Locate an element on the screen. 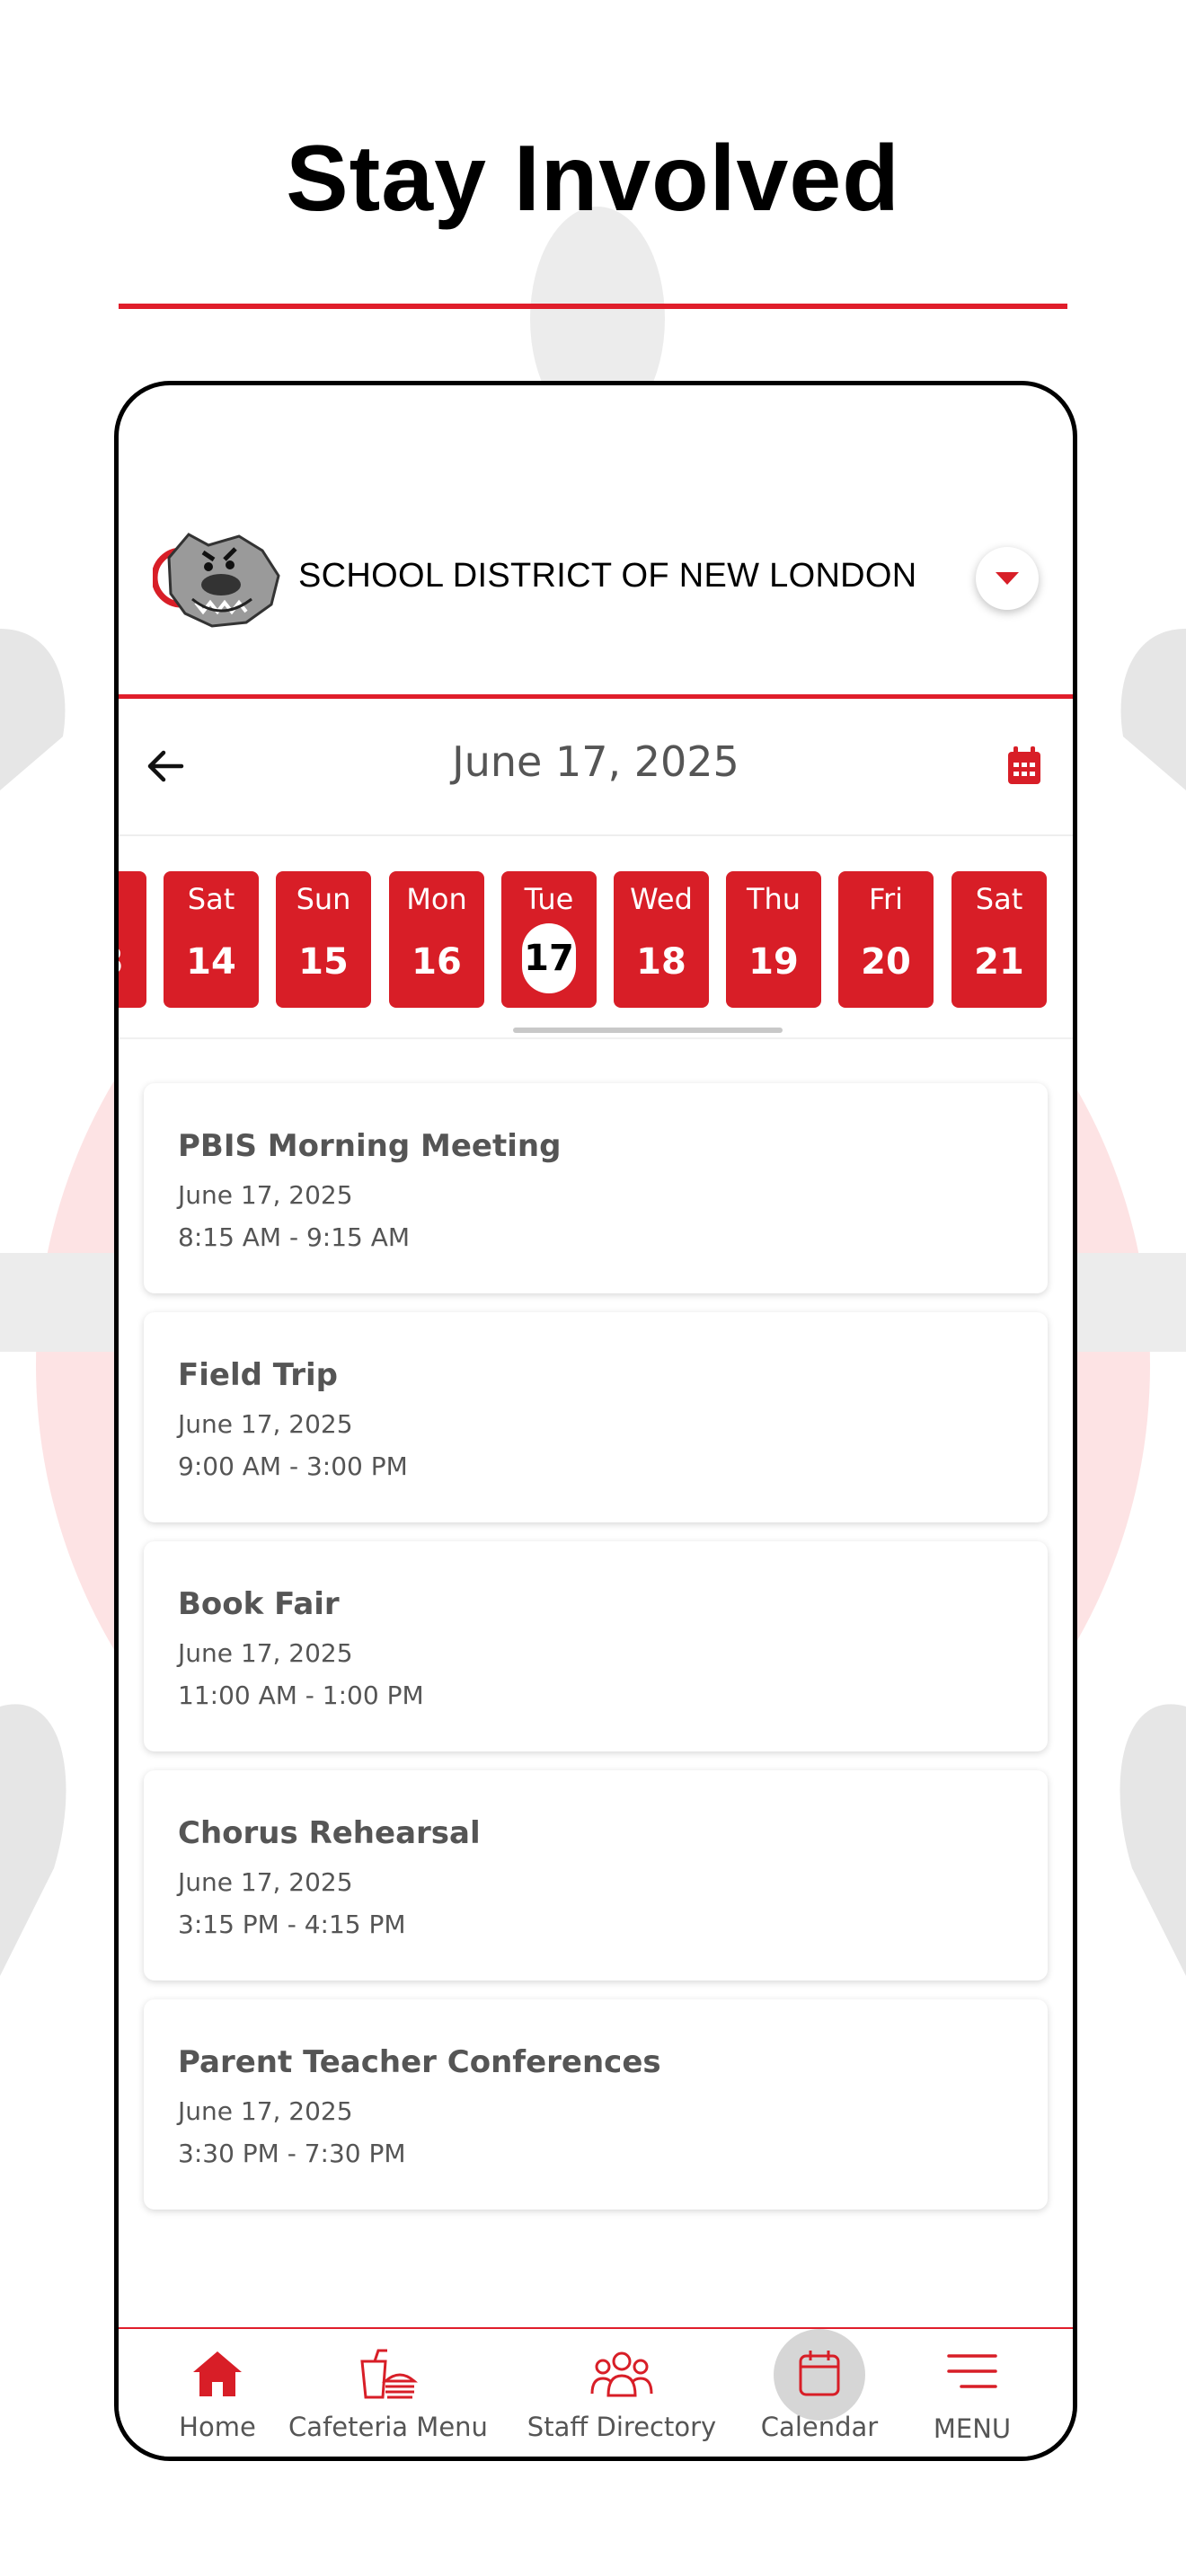 The image size is (1186, 2576). day-number: 14 is located at coordinates (211, 962).